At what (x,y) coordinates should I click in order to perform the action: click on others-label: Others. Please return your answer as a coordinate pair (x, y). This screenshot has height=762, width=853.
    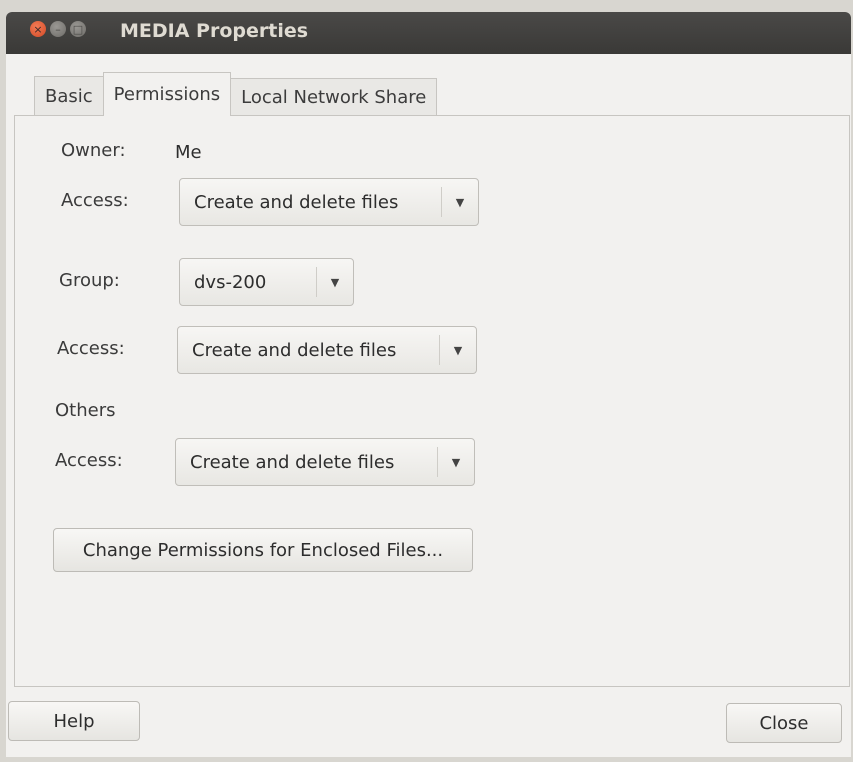
    Looking at the image, I should click on (85, 410).